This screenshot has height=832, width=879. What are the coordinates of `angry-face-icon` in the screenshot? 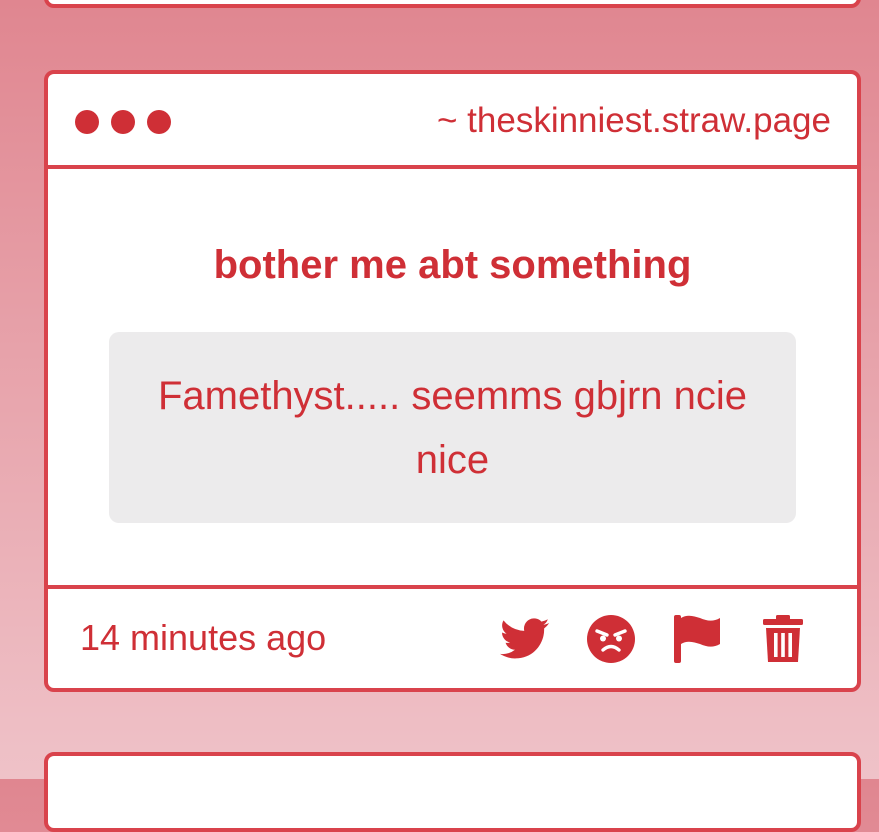 It's located at (611, 639).